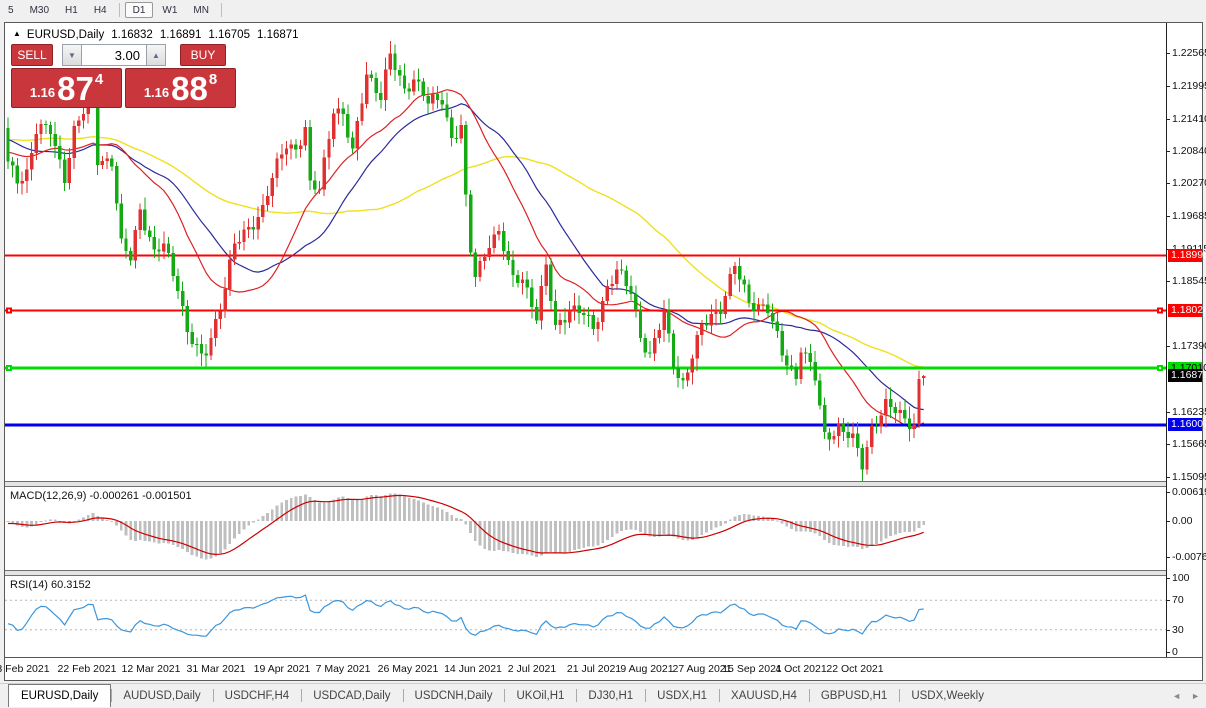  Describe the element at coordinates (17, 35) in the screenshot. I see `collapse-trade-panel-icon: ▲` at that location.